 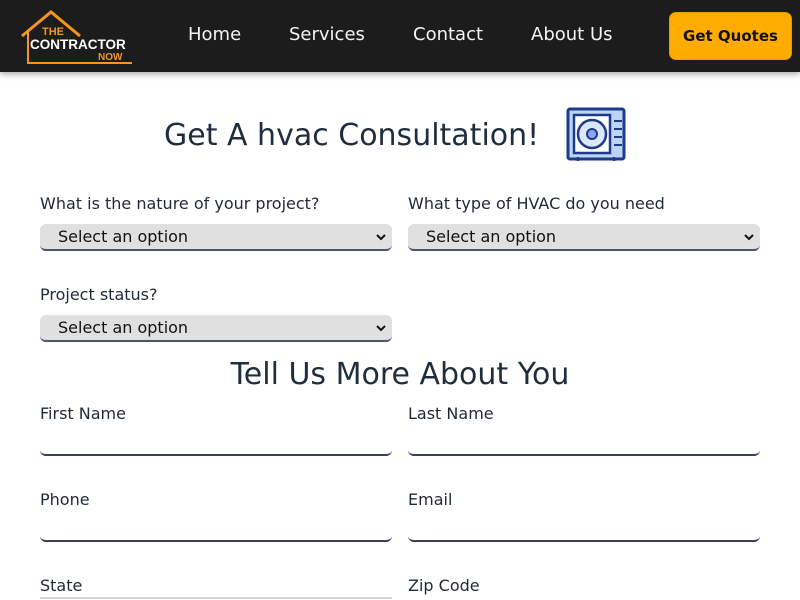 I want to click on last-name-label: Last Name, so click(x=451, y=413).